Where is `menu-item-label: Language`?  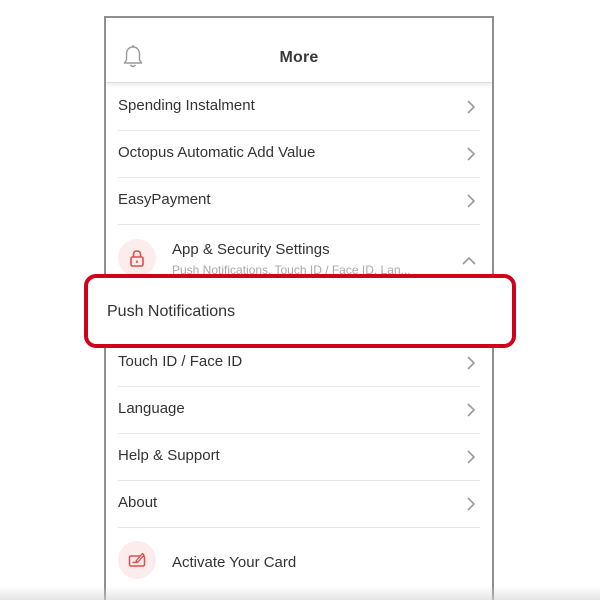
menu-item-label: Language is located at coordinates (151, 408).